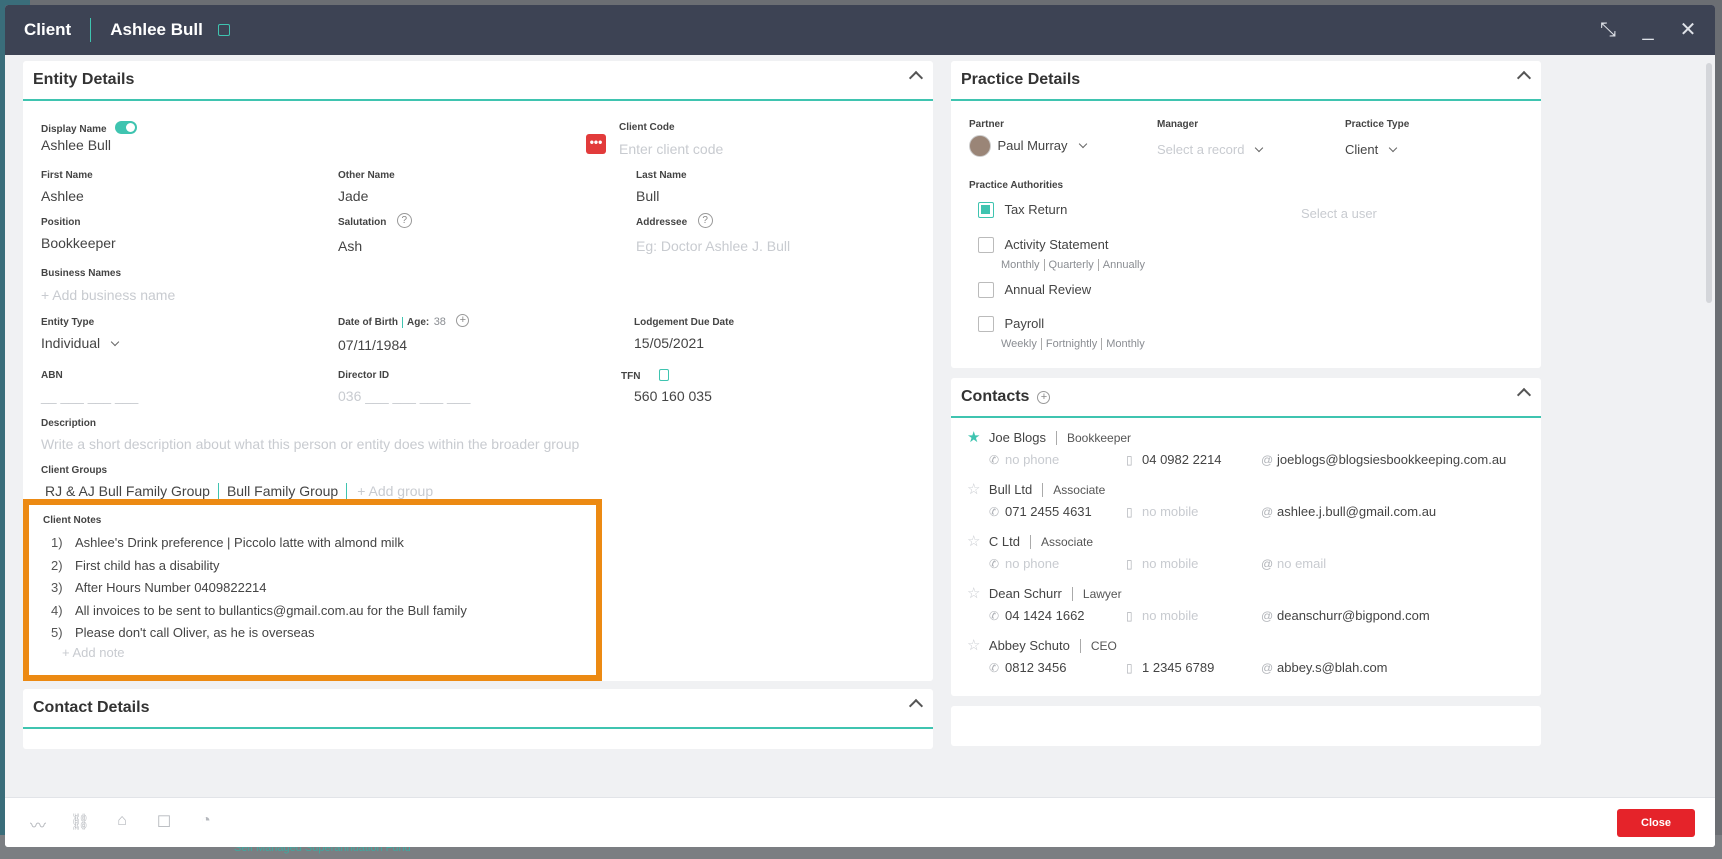  I want to click on dob-value: 07/11/1984, so click(372, 345).